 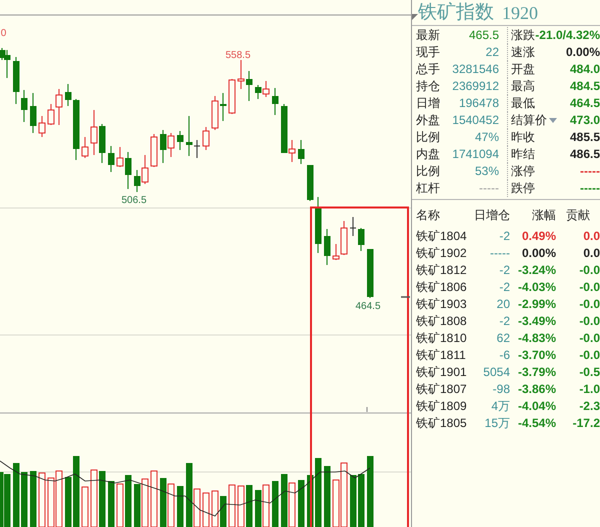 I want to click on field-label: 日增, so click(x=428, y=103).